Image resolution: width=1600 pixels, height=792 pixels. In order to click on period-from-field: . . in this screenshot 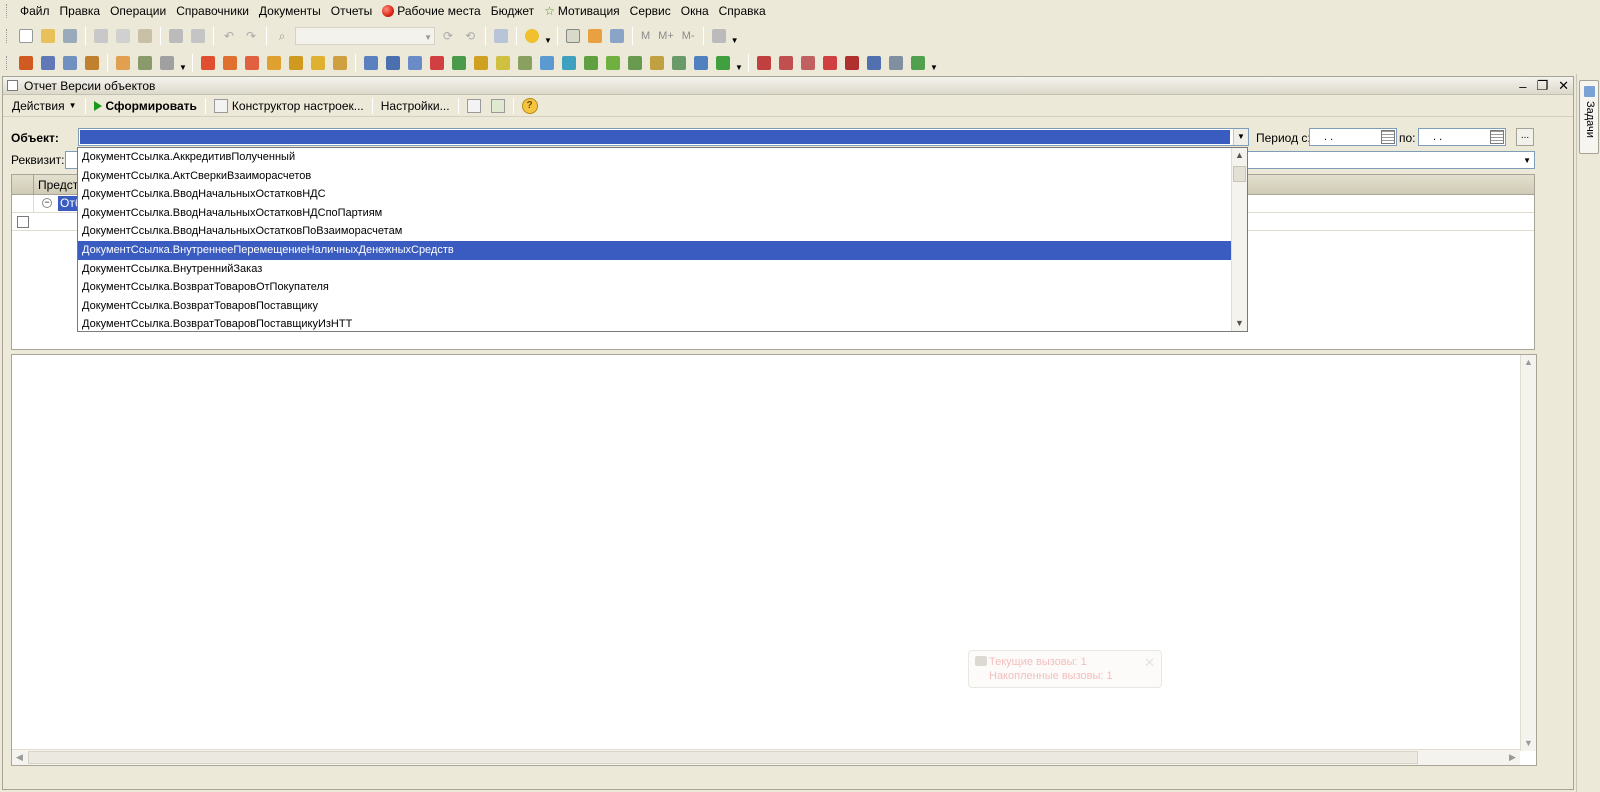, I will do `click(1353, 137)`.